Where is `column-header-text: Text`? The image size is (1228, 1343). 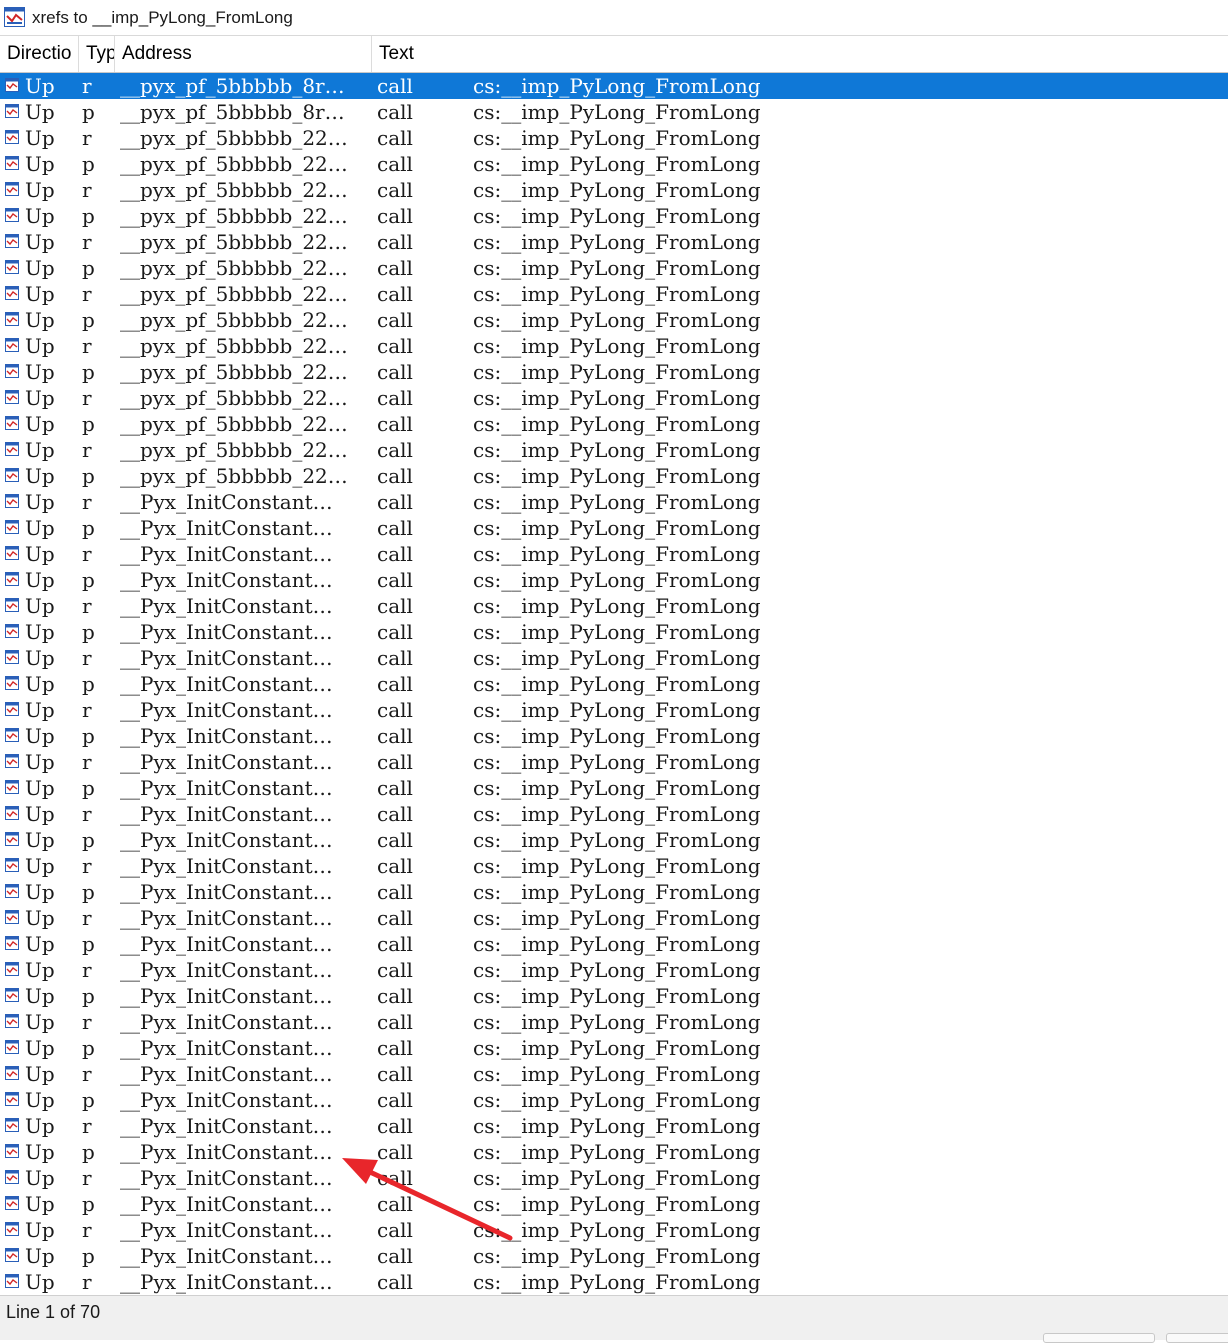
column-header-text: Text is located at coordinates (800, 54).